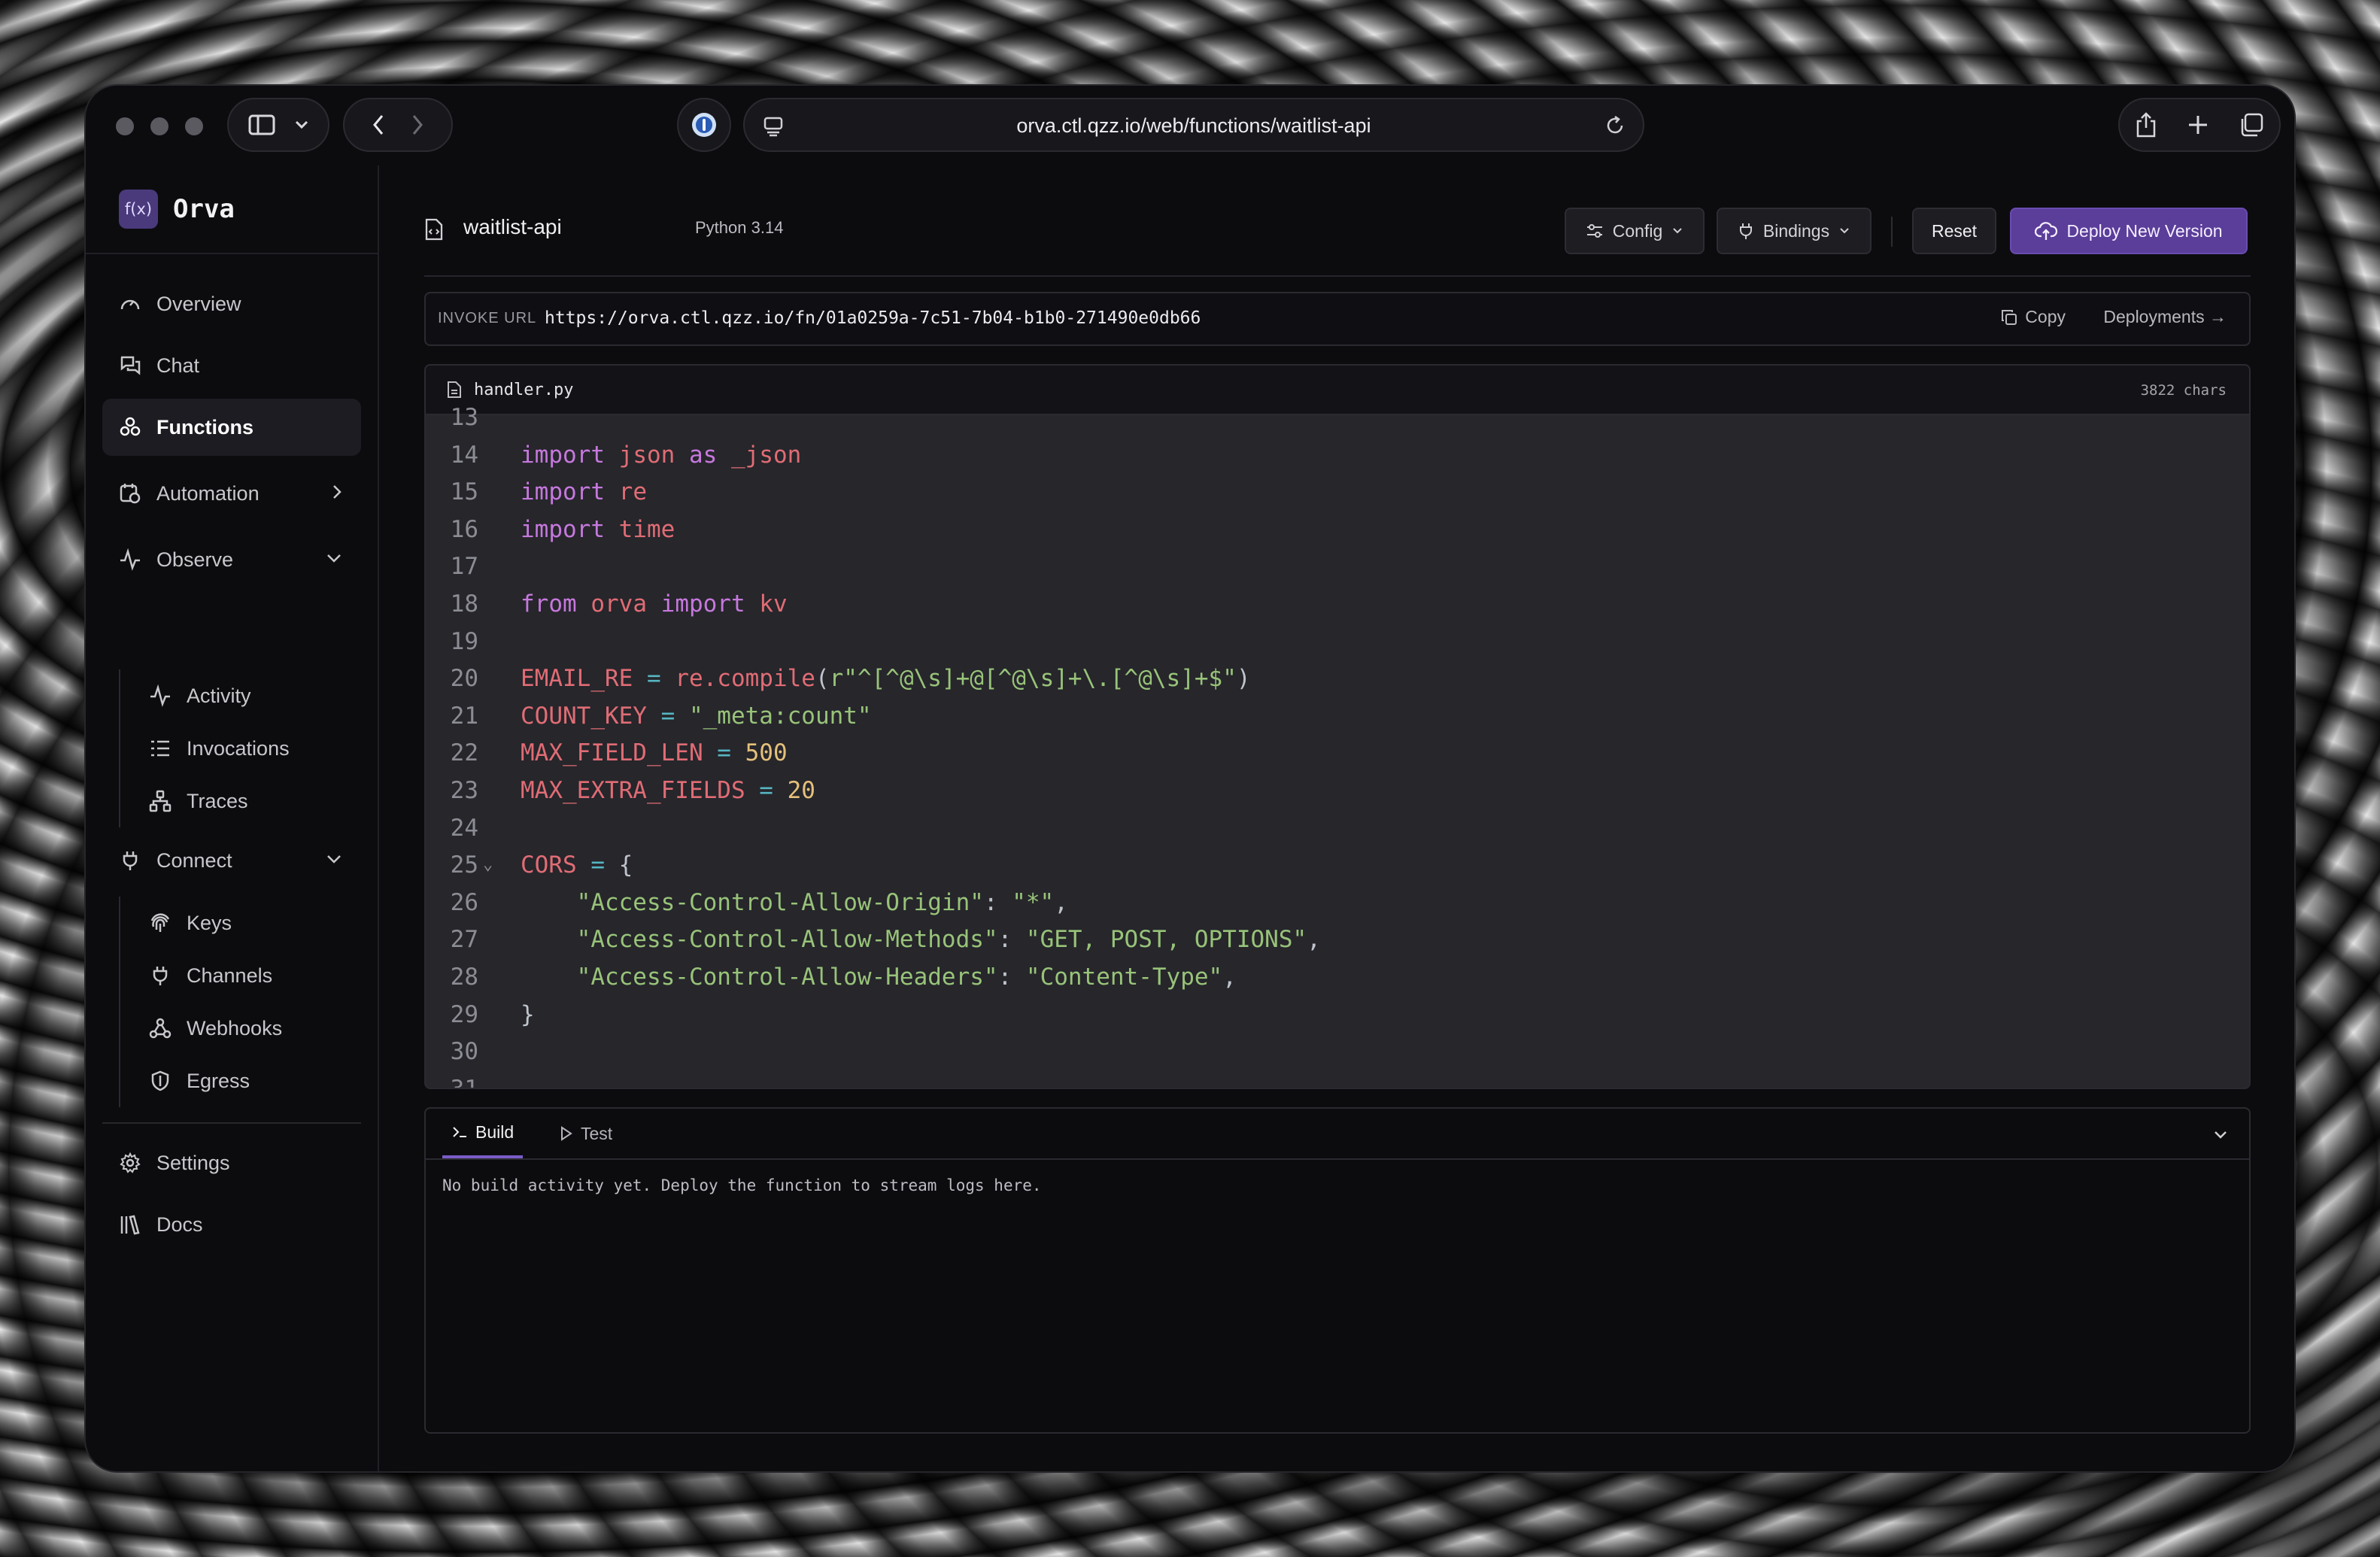 This screenshot has width=2380, height=1557. What do you see at coordinates (231, 1162) in the screenshot?
I see `sidebar-item-settings: Settings` at bounding box center [231, 1162].